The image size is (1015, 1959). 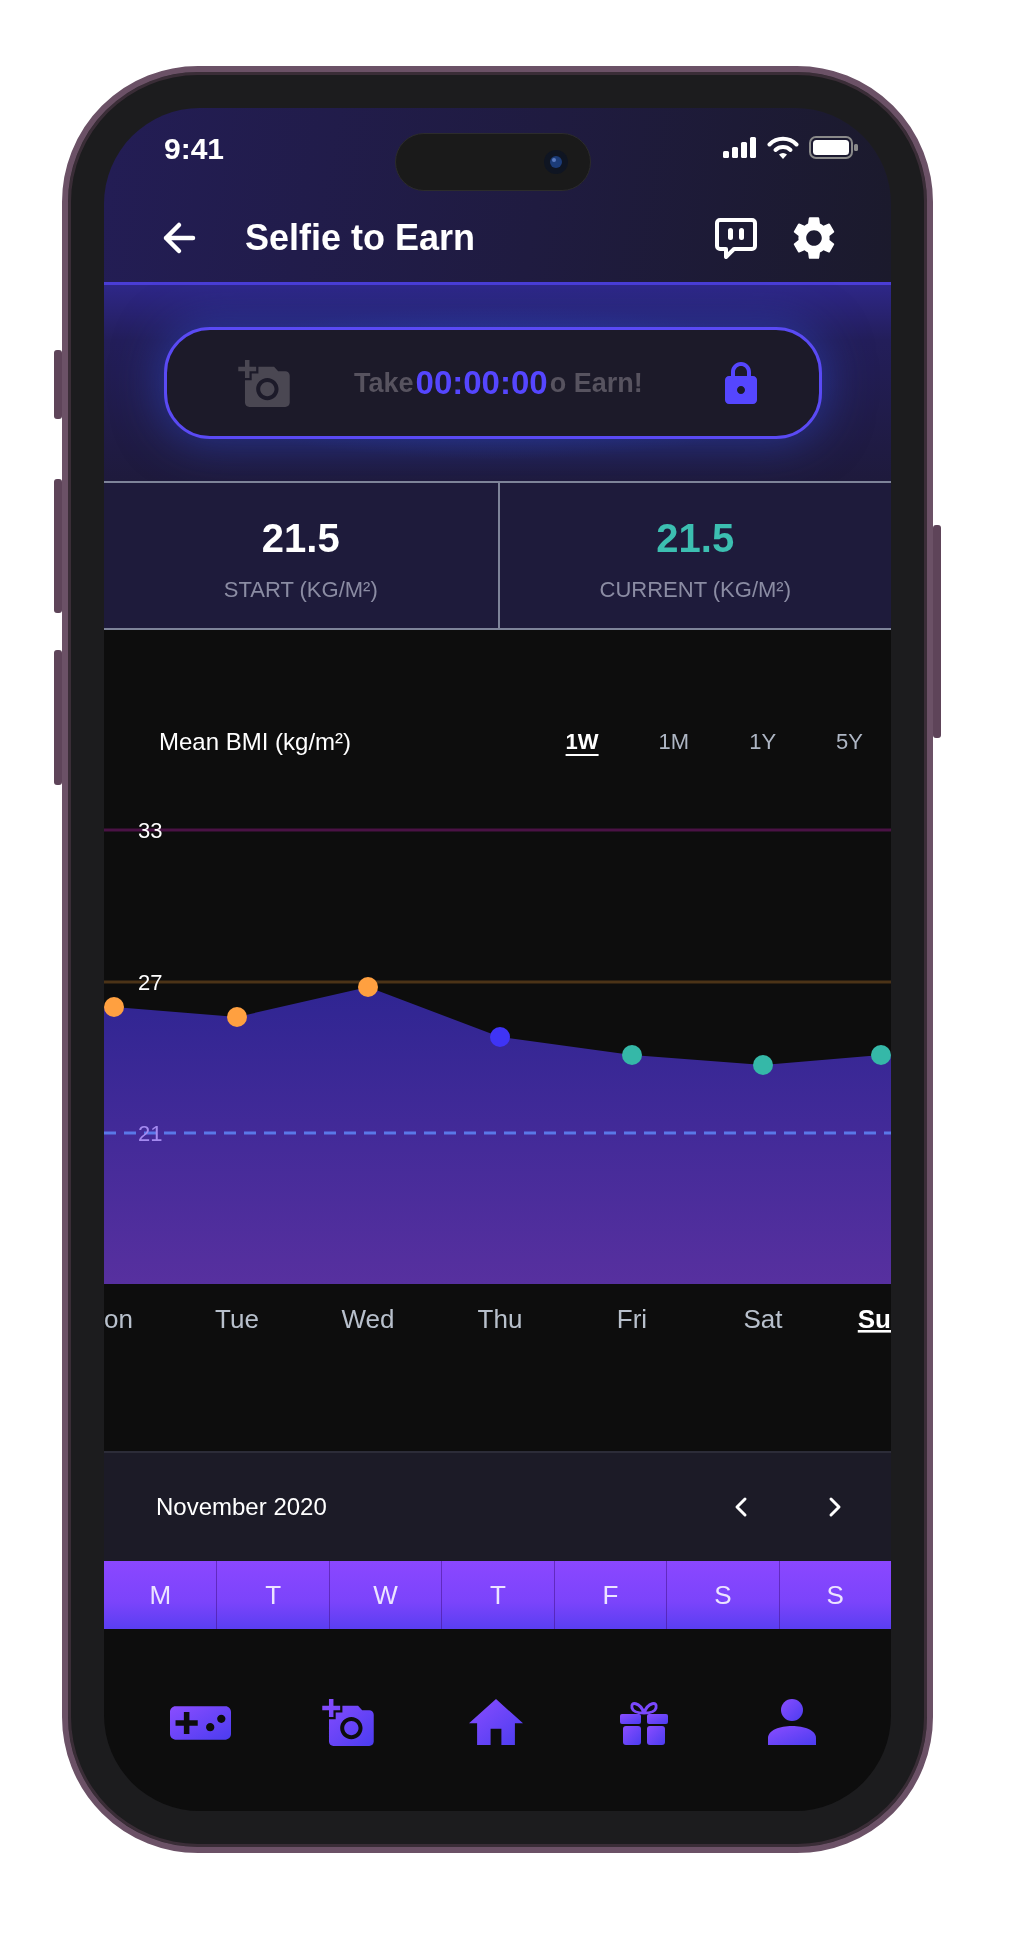 What do you see at coordinates (763, 742) in the screenshot?
I see `range-tab: 1Y` at bounding box center [763, 742].